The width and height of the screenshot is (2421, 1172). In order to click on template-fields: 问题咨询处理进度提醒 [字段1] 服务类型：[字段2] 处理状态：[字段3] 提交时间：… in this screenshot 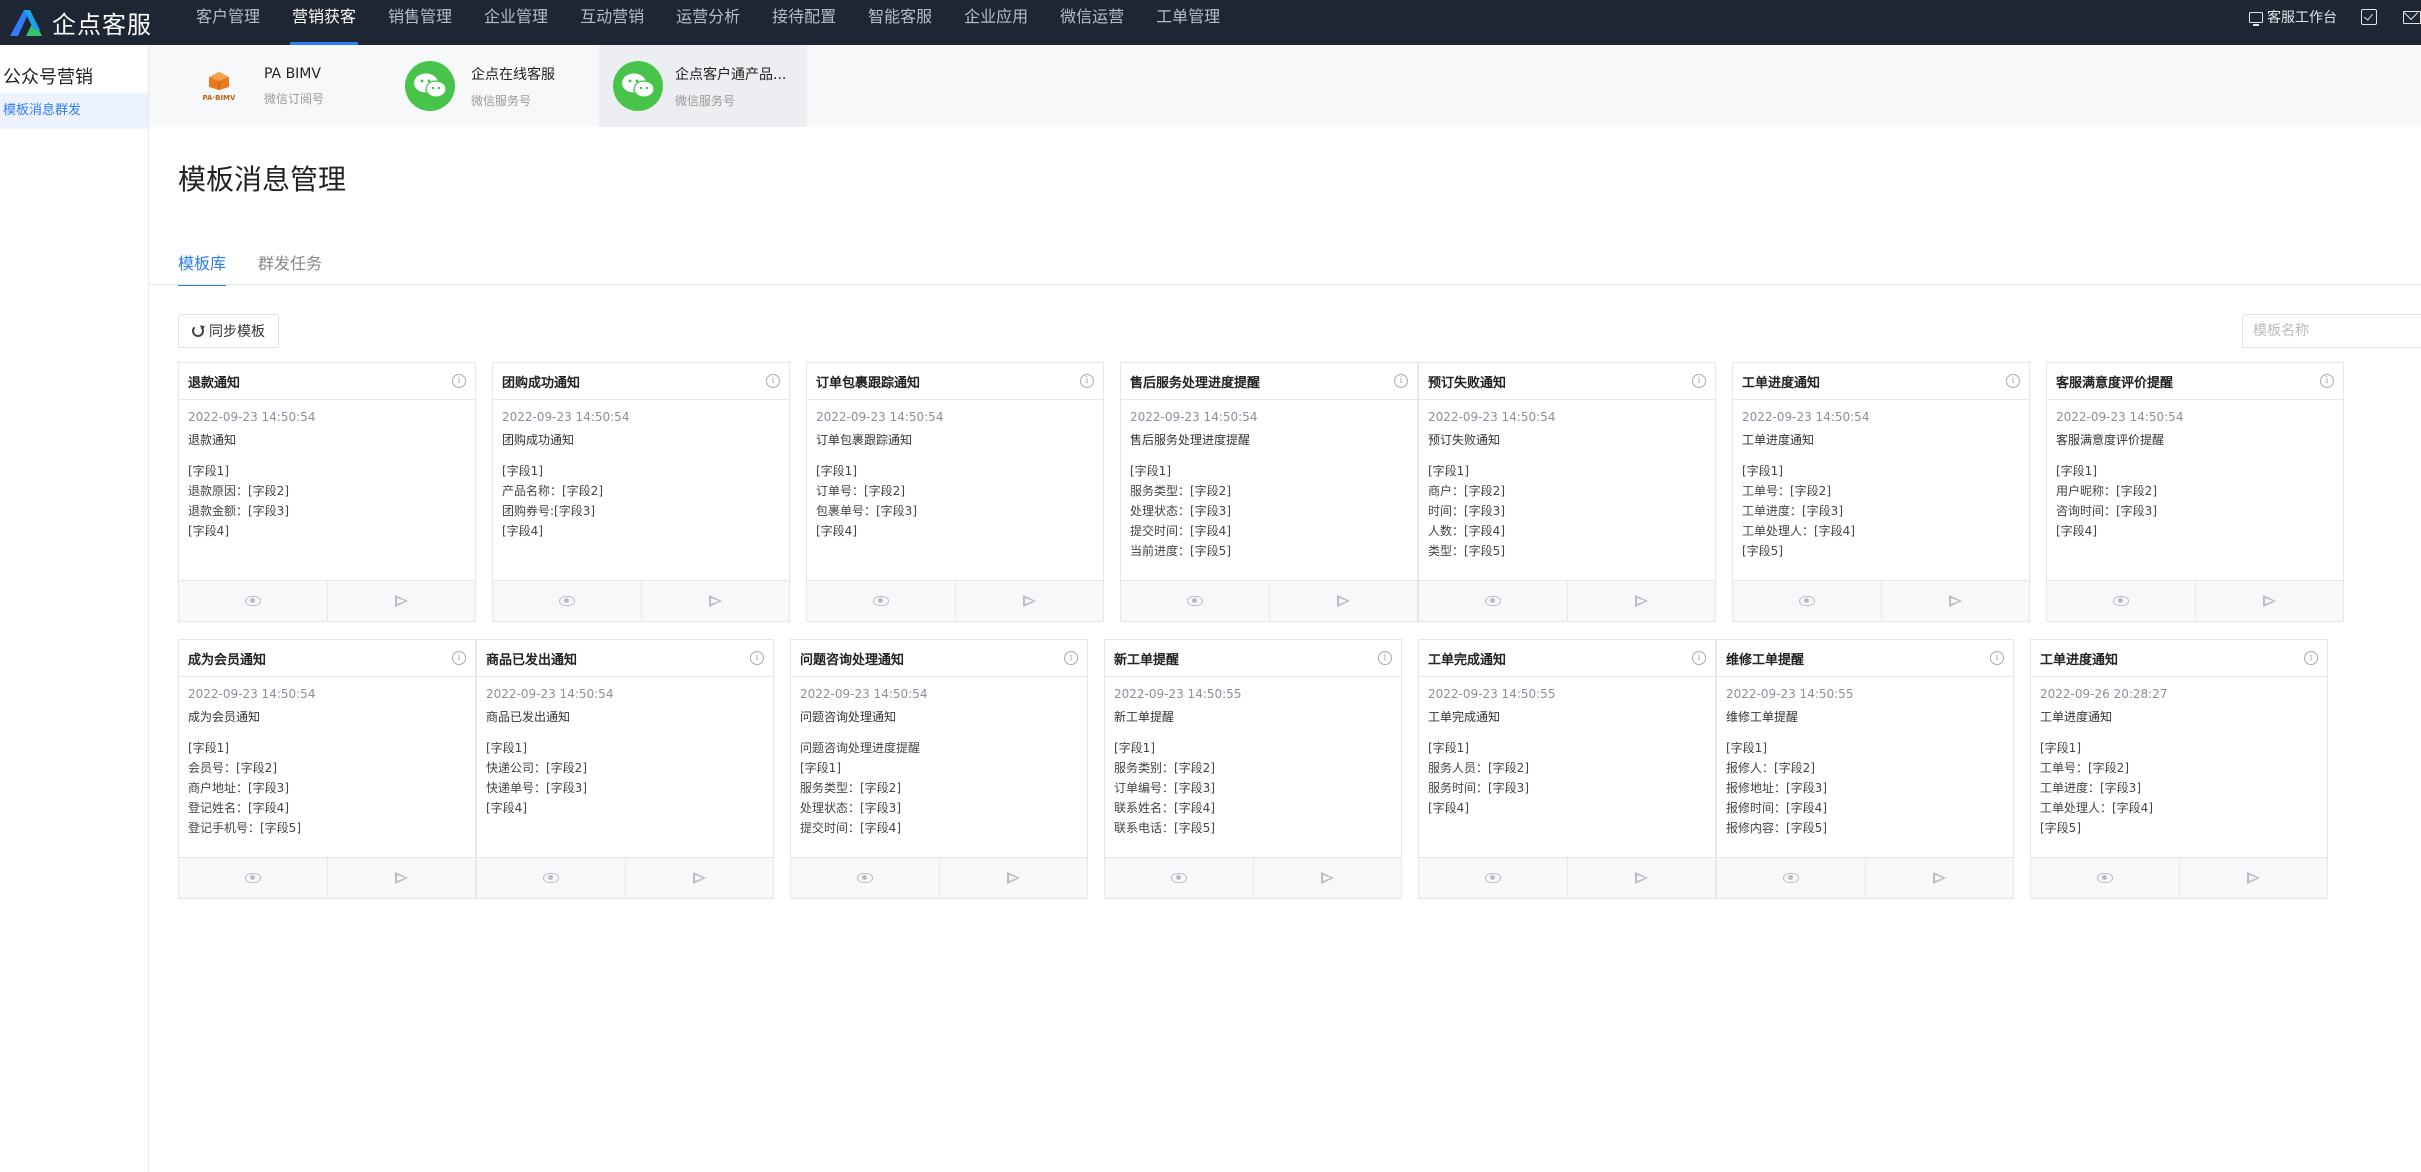, I will do `click(939, 788)`.